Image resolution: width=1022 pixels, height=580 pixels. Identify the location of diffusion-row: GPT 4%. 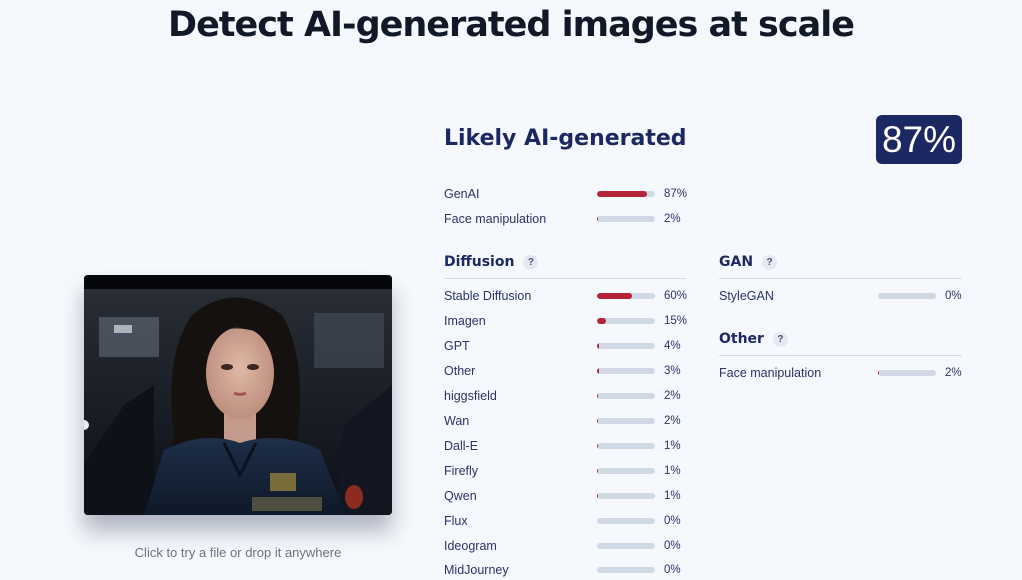
(565, 346).